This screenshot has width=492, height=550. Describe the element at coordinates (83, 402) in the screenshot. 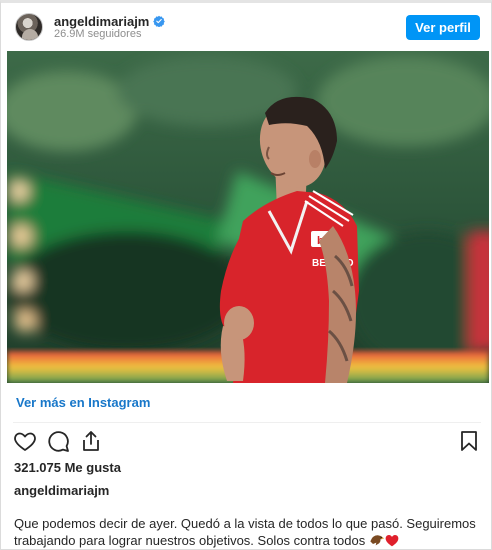

I see `see-more-on-instagram-link: Ver más en Instagram` at that location.